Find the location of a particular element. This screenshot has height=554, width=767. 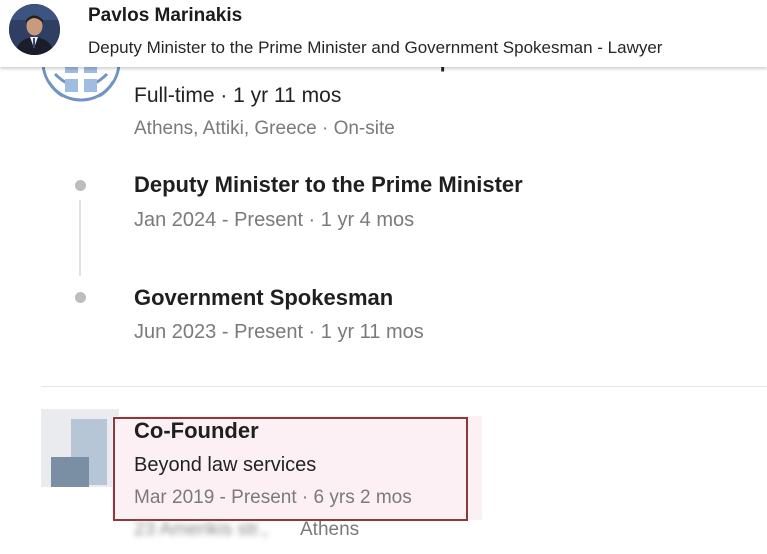

section-divider is located at coordinates (404, 386).